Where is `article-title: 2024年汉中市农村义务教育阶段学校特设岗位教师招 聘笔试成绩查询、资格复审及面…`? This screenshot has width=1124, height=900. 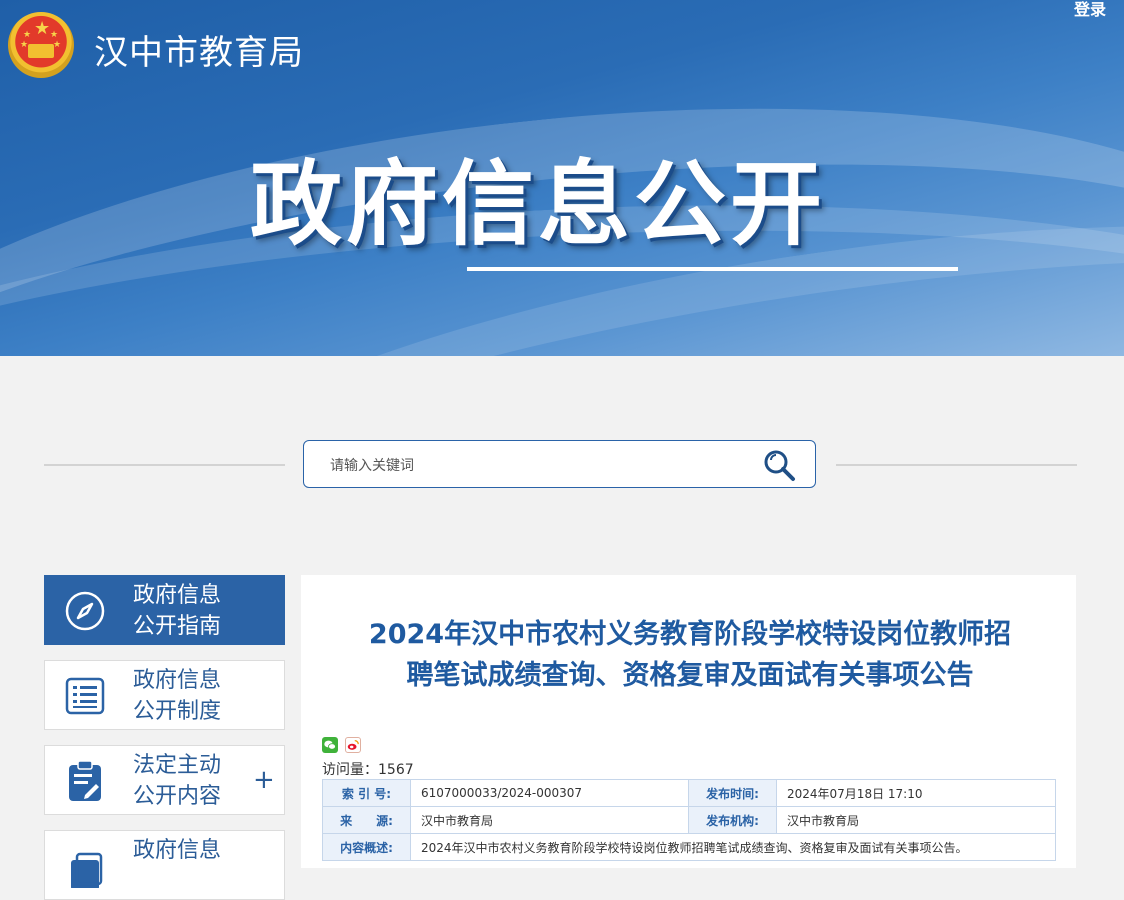 article-title: 2024年汉中市农村义务教育阶段学校特设岗位教师招 聘笔试成绩查询、资格复审及面… is located at coordinates (690, 655).